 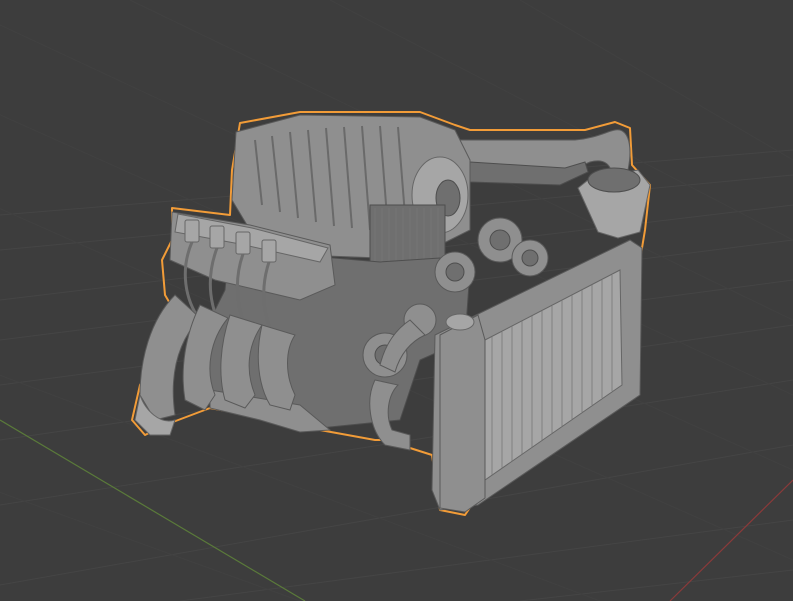 What do you see at coordinates (407, 235) in the screenshot?
I see `intake-grille` at bounding box center [407, 235].